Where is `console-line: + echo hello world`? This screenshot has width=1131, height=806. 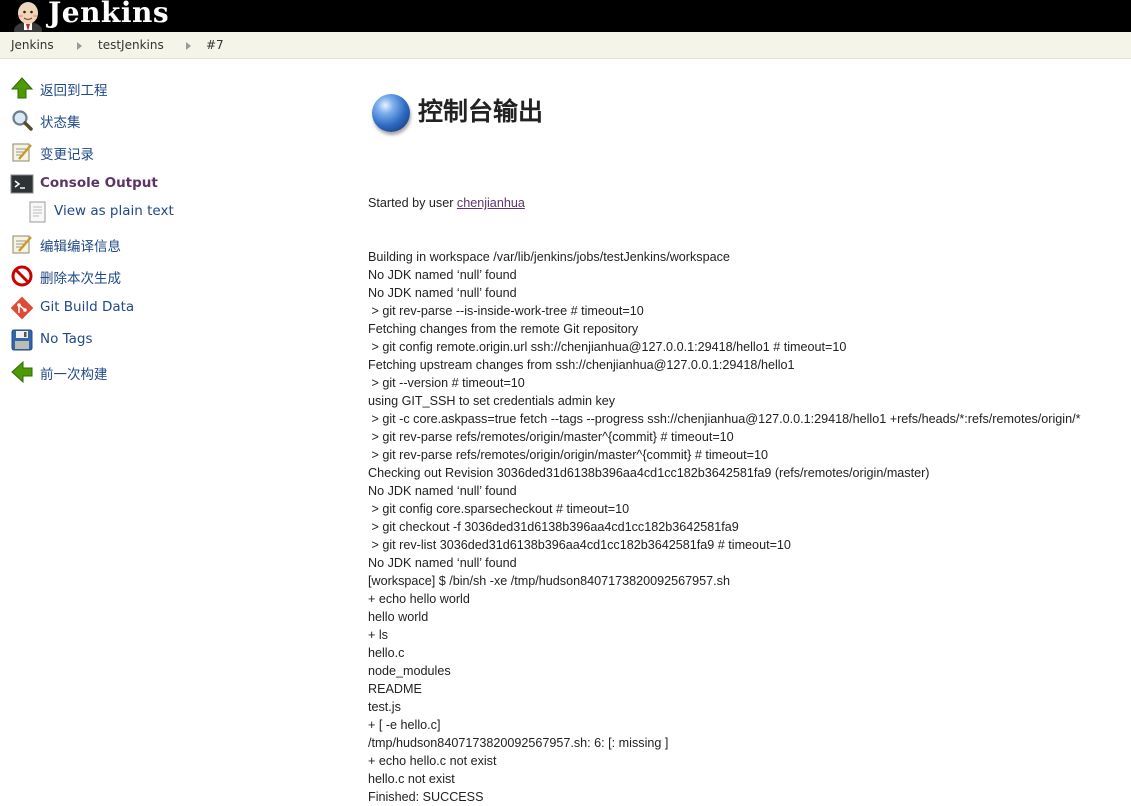
console-line: + echo hello world is located at coordinates (419, 599).